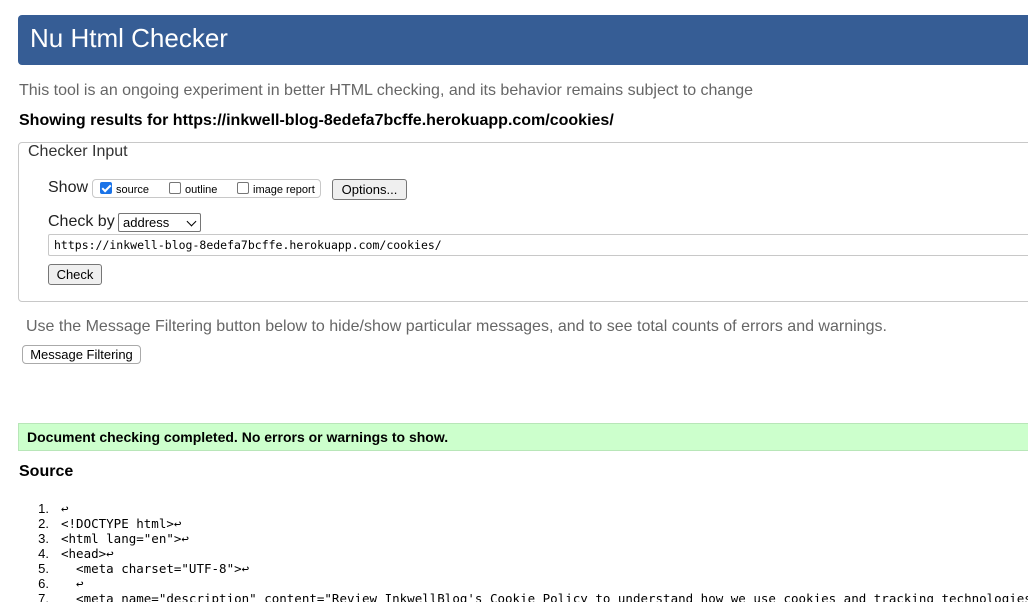 This screenshot has height=602, width=1028. What do you see at coordinates (43, 583) in the screenshot?
I see `line-number: 6.` at bounding box center [43, 583].